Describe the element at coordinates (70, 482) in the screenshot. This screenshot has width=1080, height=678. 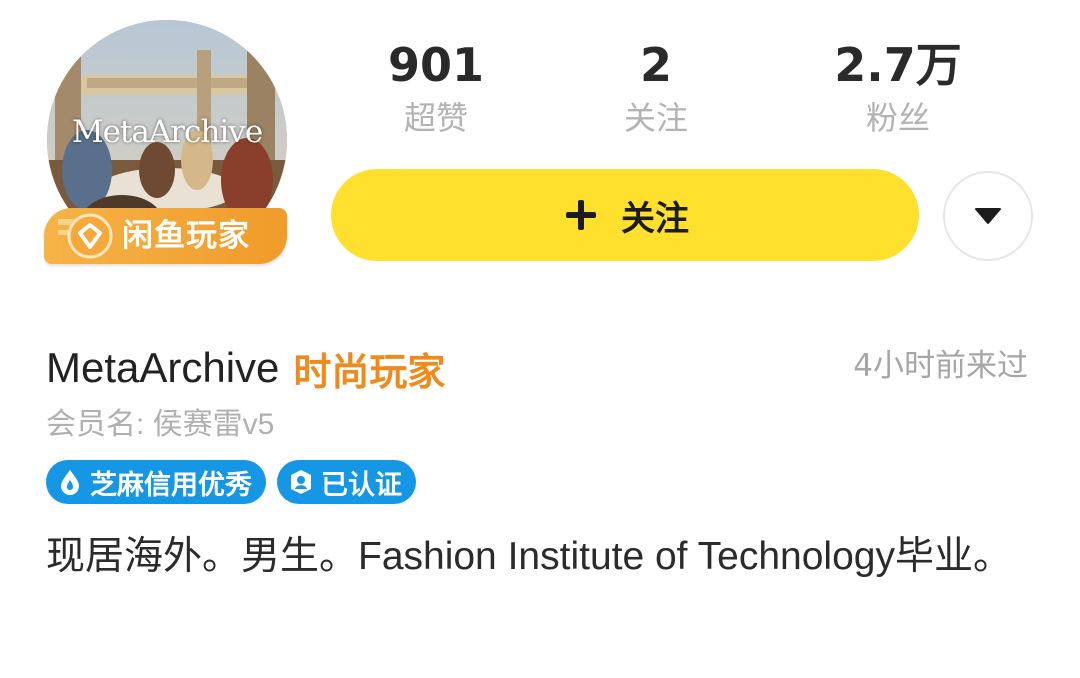
I see `sesame-credit-icon` at that location.